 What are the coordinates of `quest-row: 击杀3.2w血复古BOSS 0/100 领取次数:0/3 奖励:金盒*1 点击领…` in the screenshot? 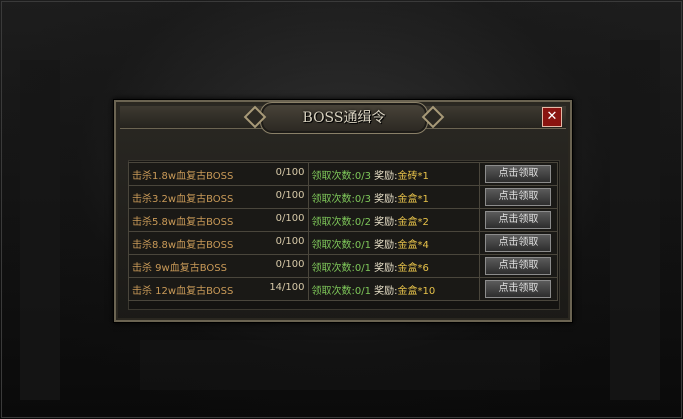 It's located at (343, 197).